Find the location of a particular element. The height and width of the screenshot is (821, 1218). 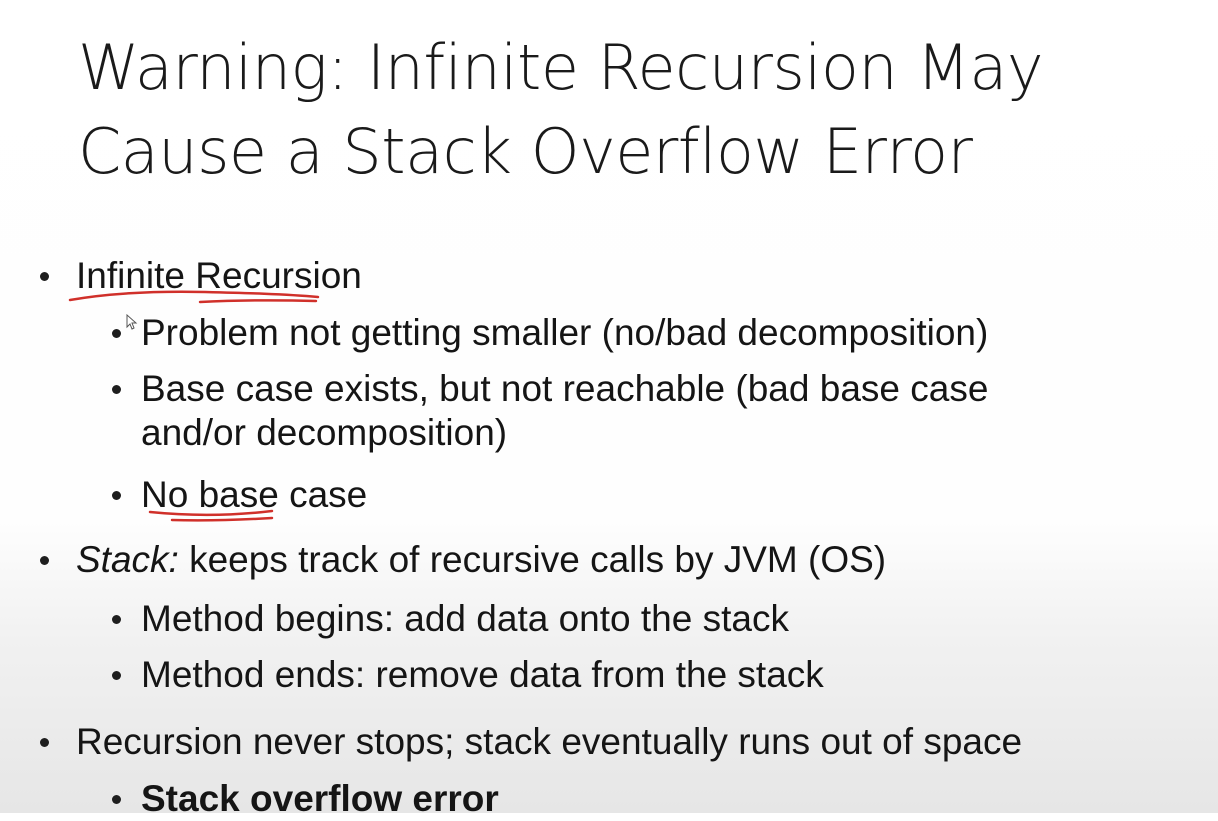

bullet-base-case-unreachable-line-2: and/or decomposition) is located at coordinates (324, 432).